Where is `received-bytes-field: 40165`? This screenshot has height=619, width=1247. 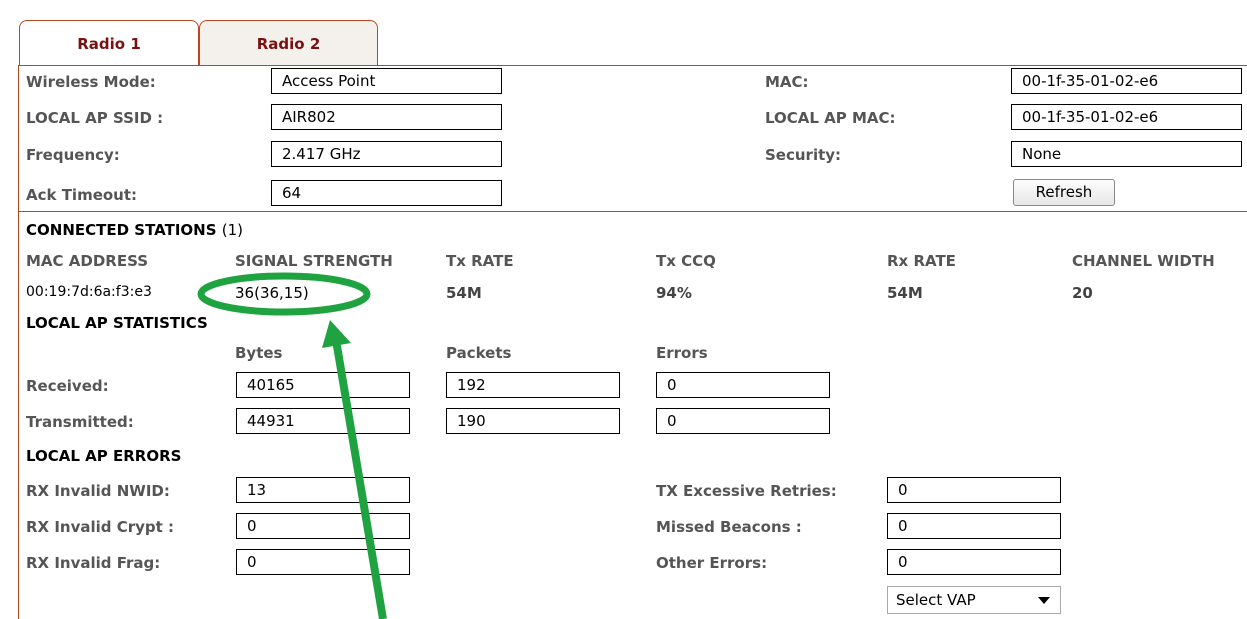 received-bytes-field: 40165 is located at coordinates (323, 385).